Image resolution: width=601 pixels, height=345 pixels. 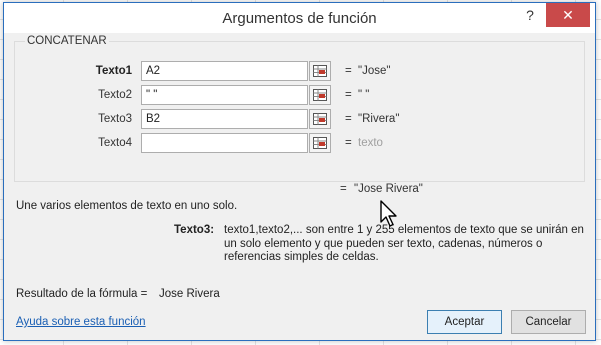 What do you see at coordinates (81, 322) in the screenshot?
I see `help-link: Ayuda sobre esta función` at bounding box center [81, 322].